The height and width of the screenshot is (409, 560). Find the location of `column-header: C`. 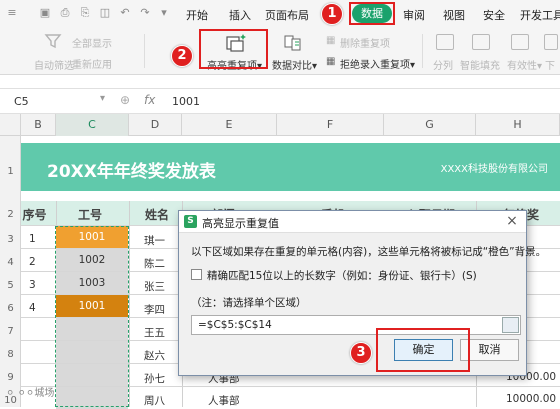

column-header: C is located at coordinates (92, 125).